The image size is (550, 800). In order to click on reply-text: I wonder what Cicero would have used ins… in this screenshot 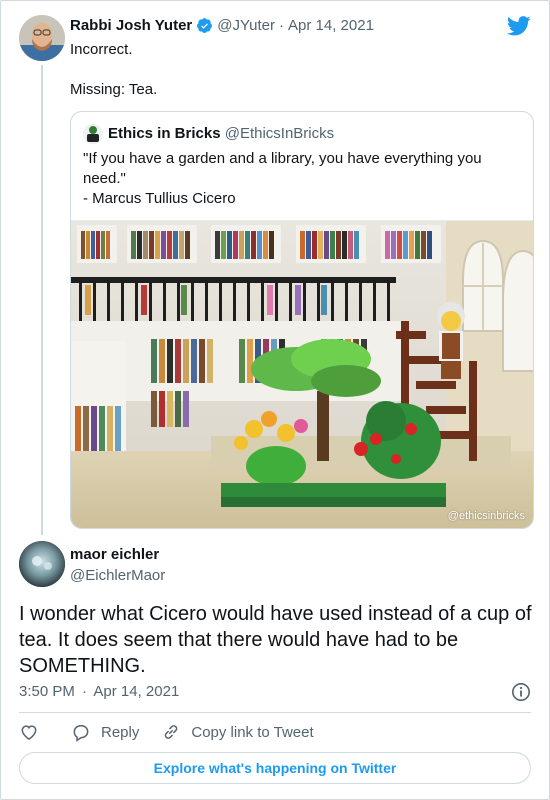, I will do `click(275, 640)`.